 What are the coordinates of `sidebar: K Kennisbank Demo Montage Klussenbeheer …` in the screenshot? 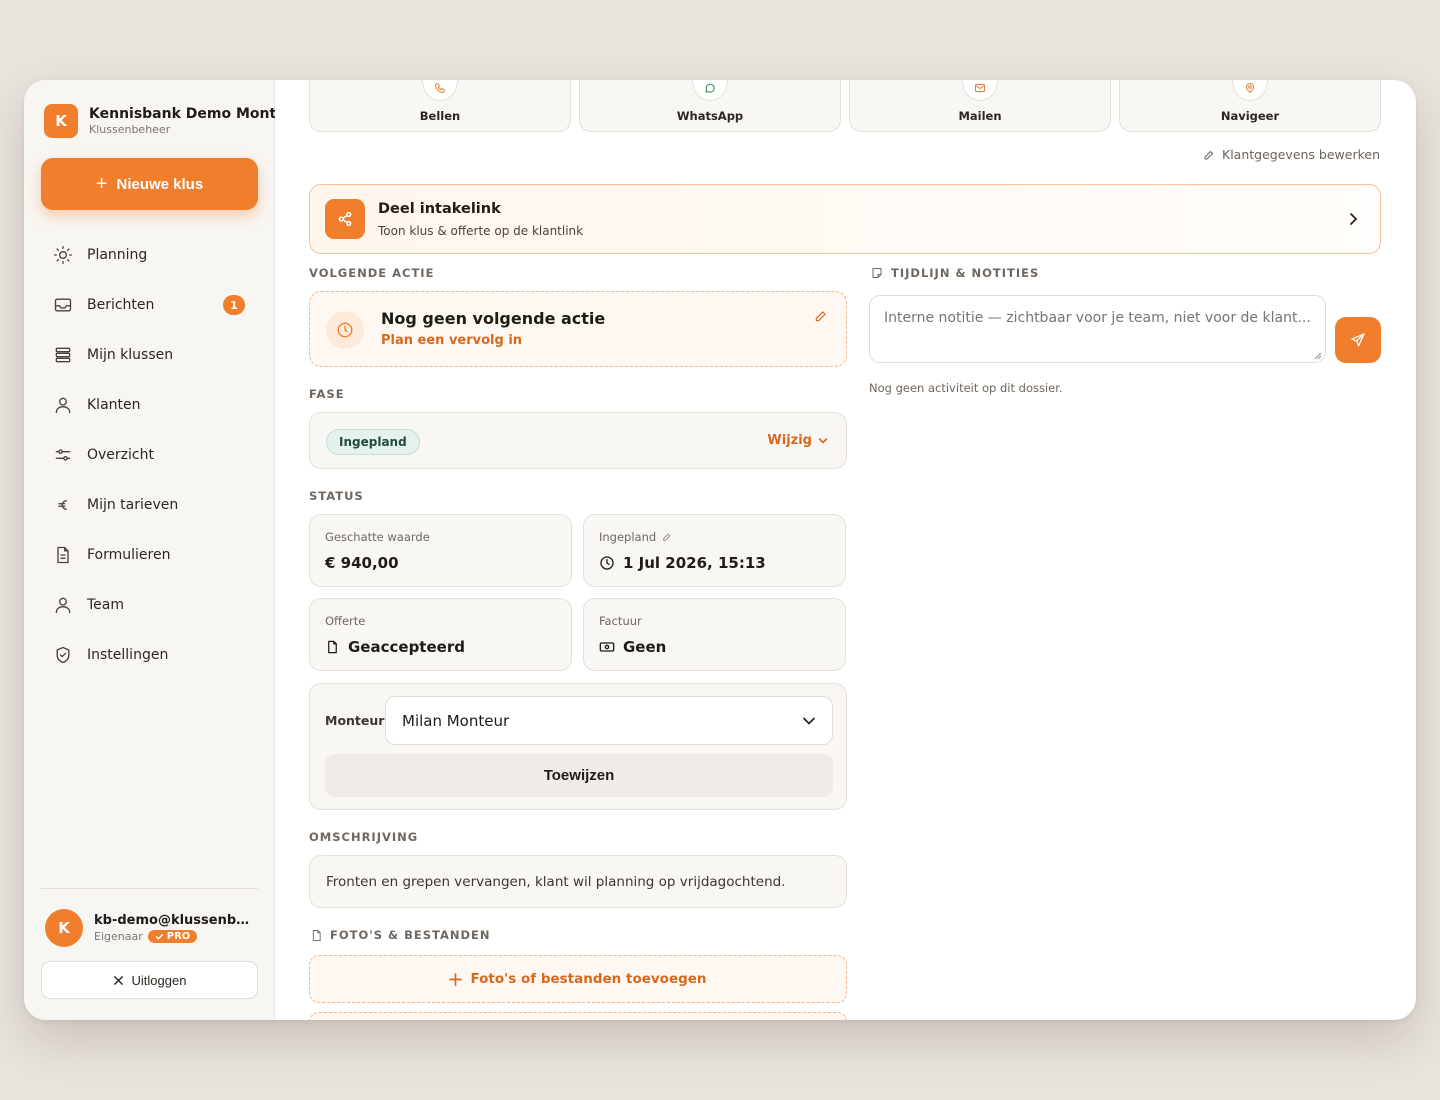 It's located at (149, 550).